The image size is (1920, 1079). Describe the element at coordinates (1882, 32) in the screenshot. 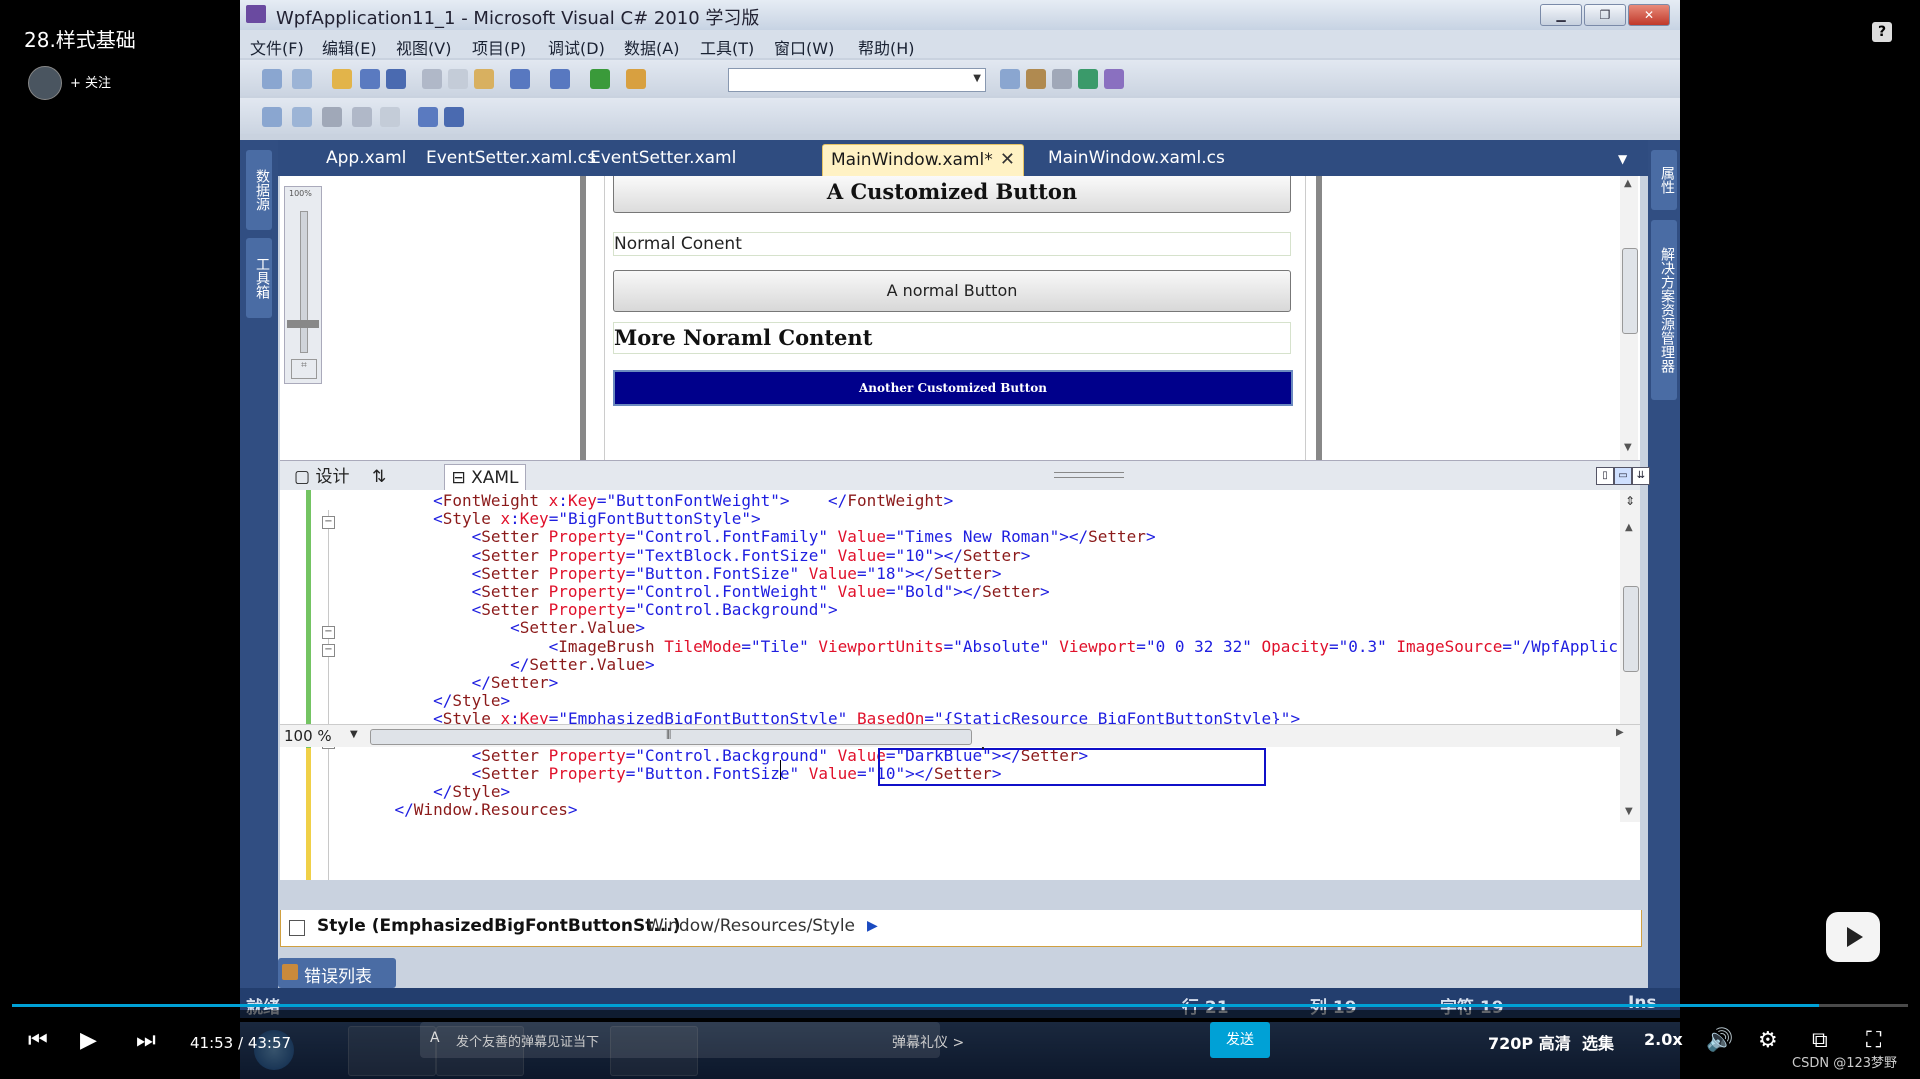

I see `help-icon: ?` at that location.